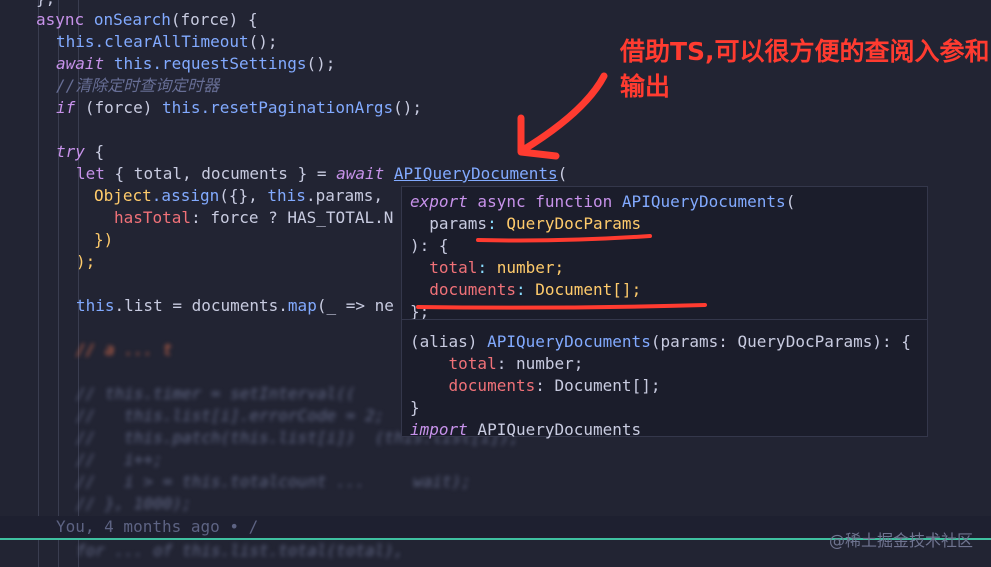 Image resolution: width=991 pixels, height=567 pixels. What do you see at coordinates (216, 393) in the screenshot?
I see `blurred-line: // this.timer = setInterval((` at bounding box center [216, 393].